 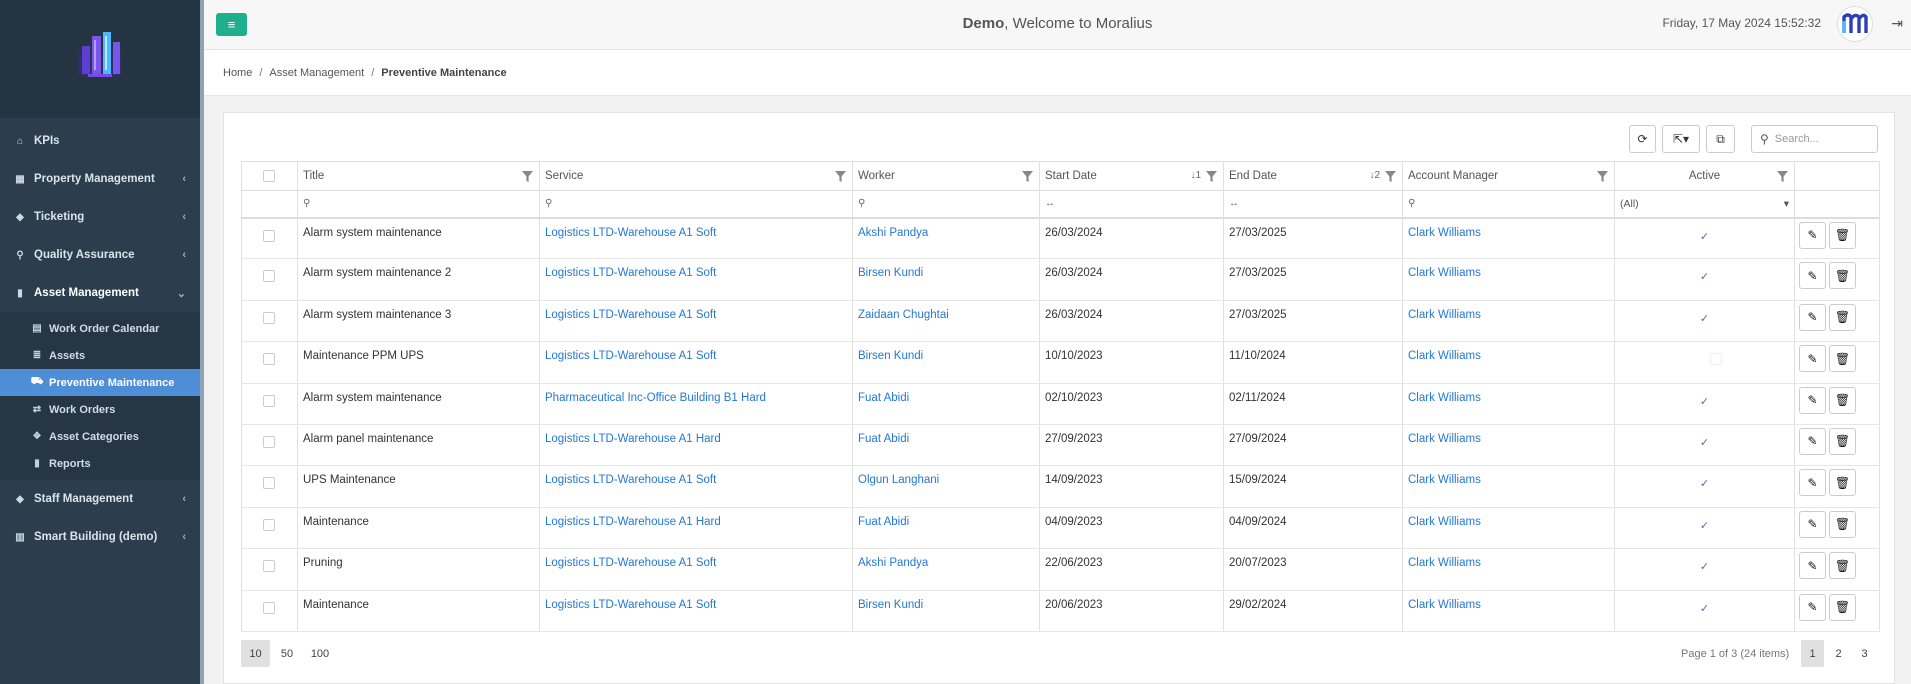 I want to click on sidebar-item-smart-building: ▥ Smart Building (demo) ‹, so click(x=100, y=537).